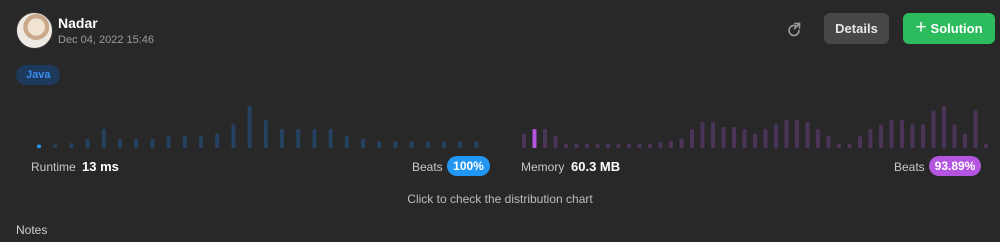 The width and height of the screenshot is (1000, 242). I want to click on memory-beats-label: Beats, so click(909, 167).